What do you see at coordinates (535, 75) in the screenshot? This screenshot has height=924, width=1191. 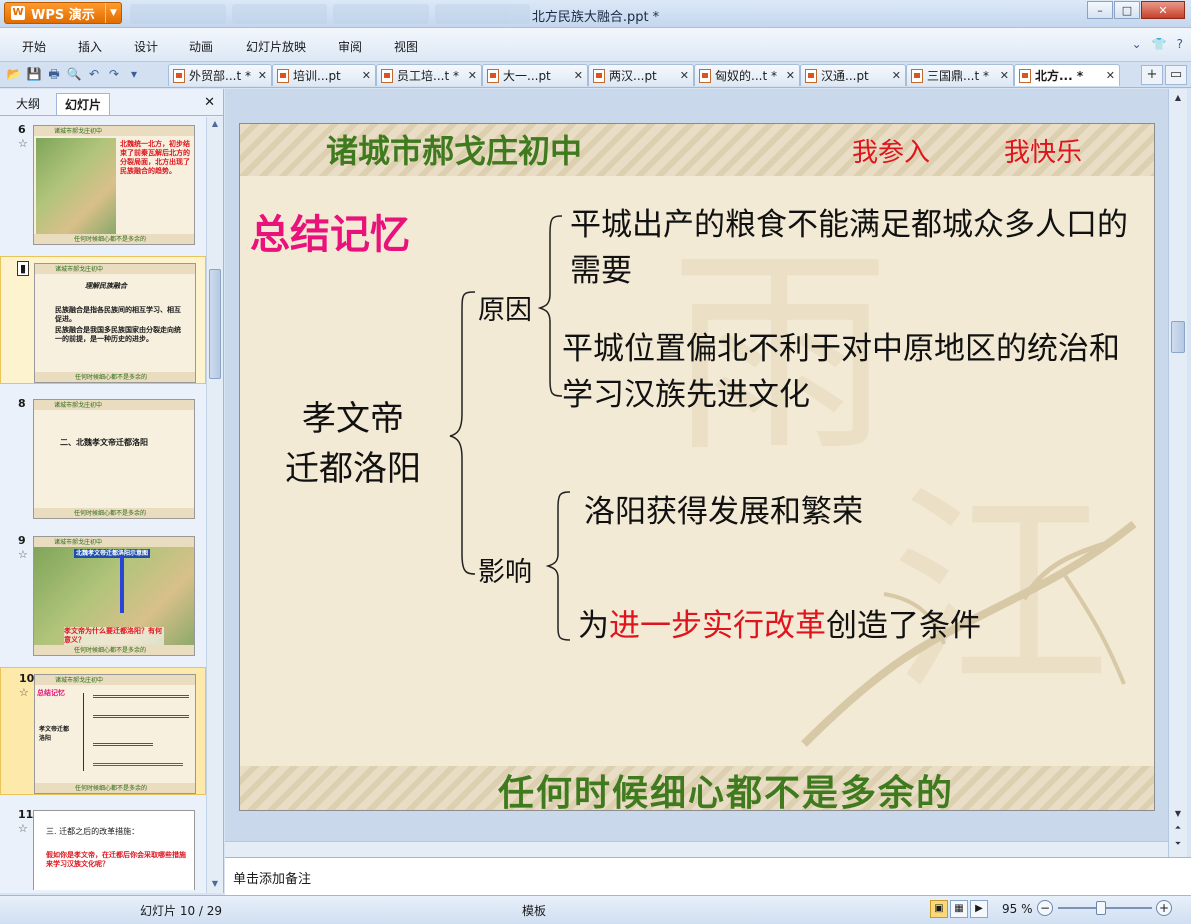 I see `tab-document: 大一...pt ✕` at bounding box center [535, 75].